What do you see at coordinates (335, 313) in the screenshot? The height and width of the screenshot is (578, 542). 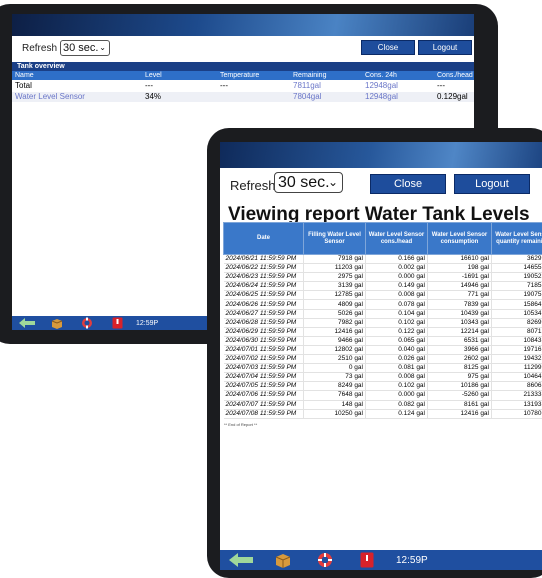 I see `value-cell: 5026 gal` at bounding box center [335, 313].